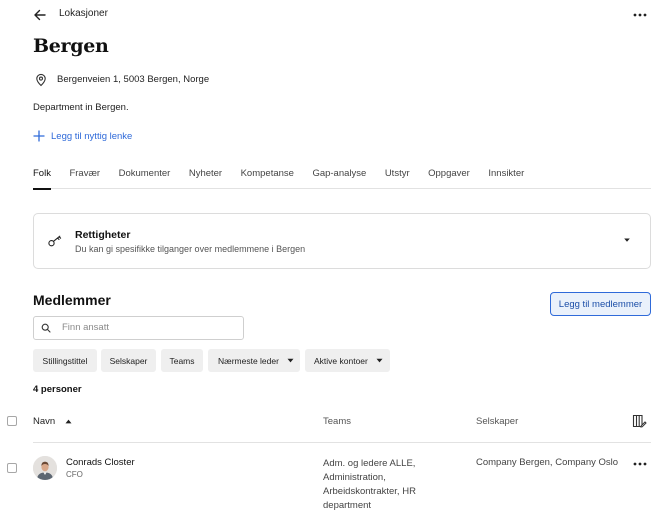 The width and height of the screenshot is (670, 518). Describe the element at coordinates (100, 462) in the screenshot. I see `member-name: Conrads Closter` at that location.